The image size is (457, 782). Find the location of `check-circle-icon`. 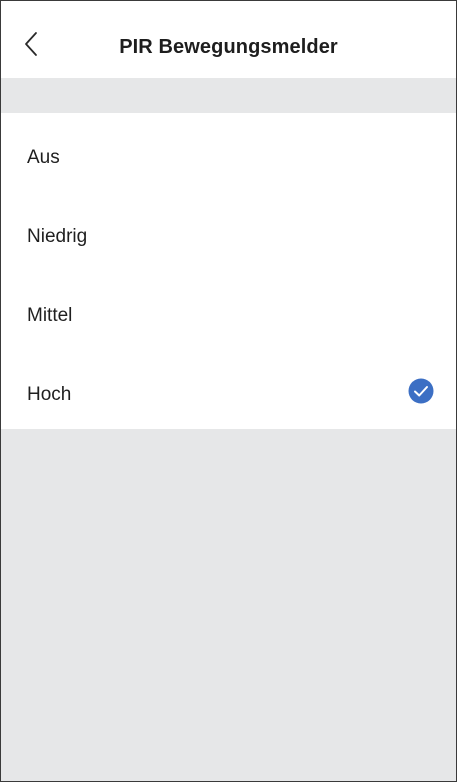

check-circle-icon is located at coordinates (421, 391).